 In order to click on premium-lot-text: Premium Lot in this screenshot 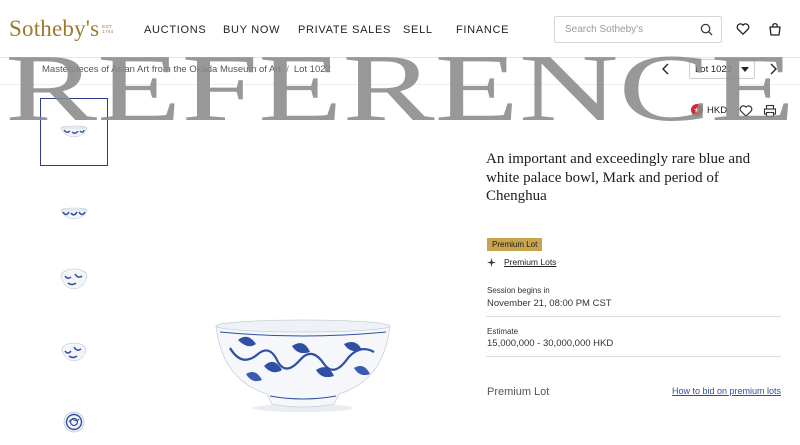, I will do `click(518, 392)`.